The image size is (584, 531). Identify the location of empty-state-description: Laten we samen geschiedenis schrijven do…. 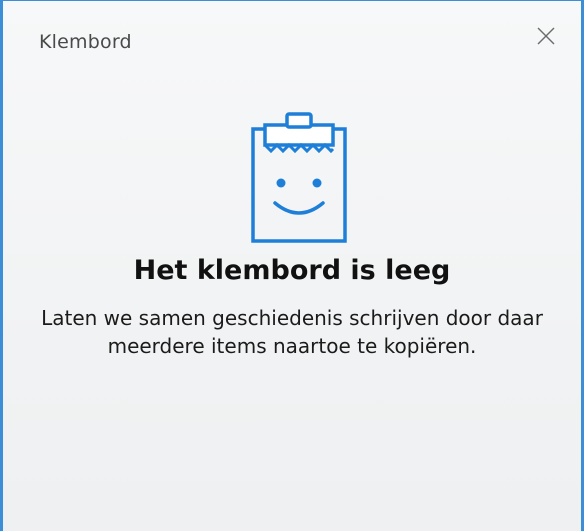
(292, 332).